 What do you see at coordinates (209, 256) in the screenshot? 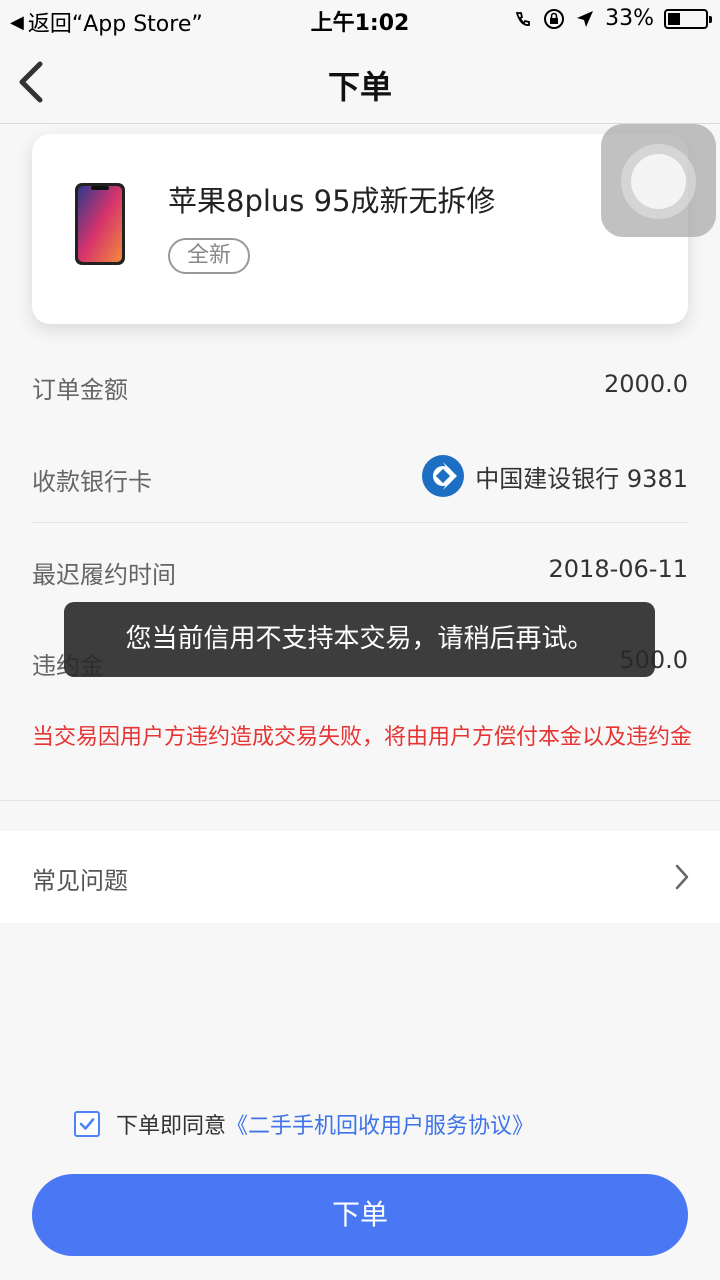
I see `condition-badge: 全新` at bounding box center [209, 256].